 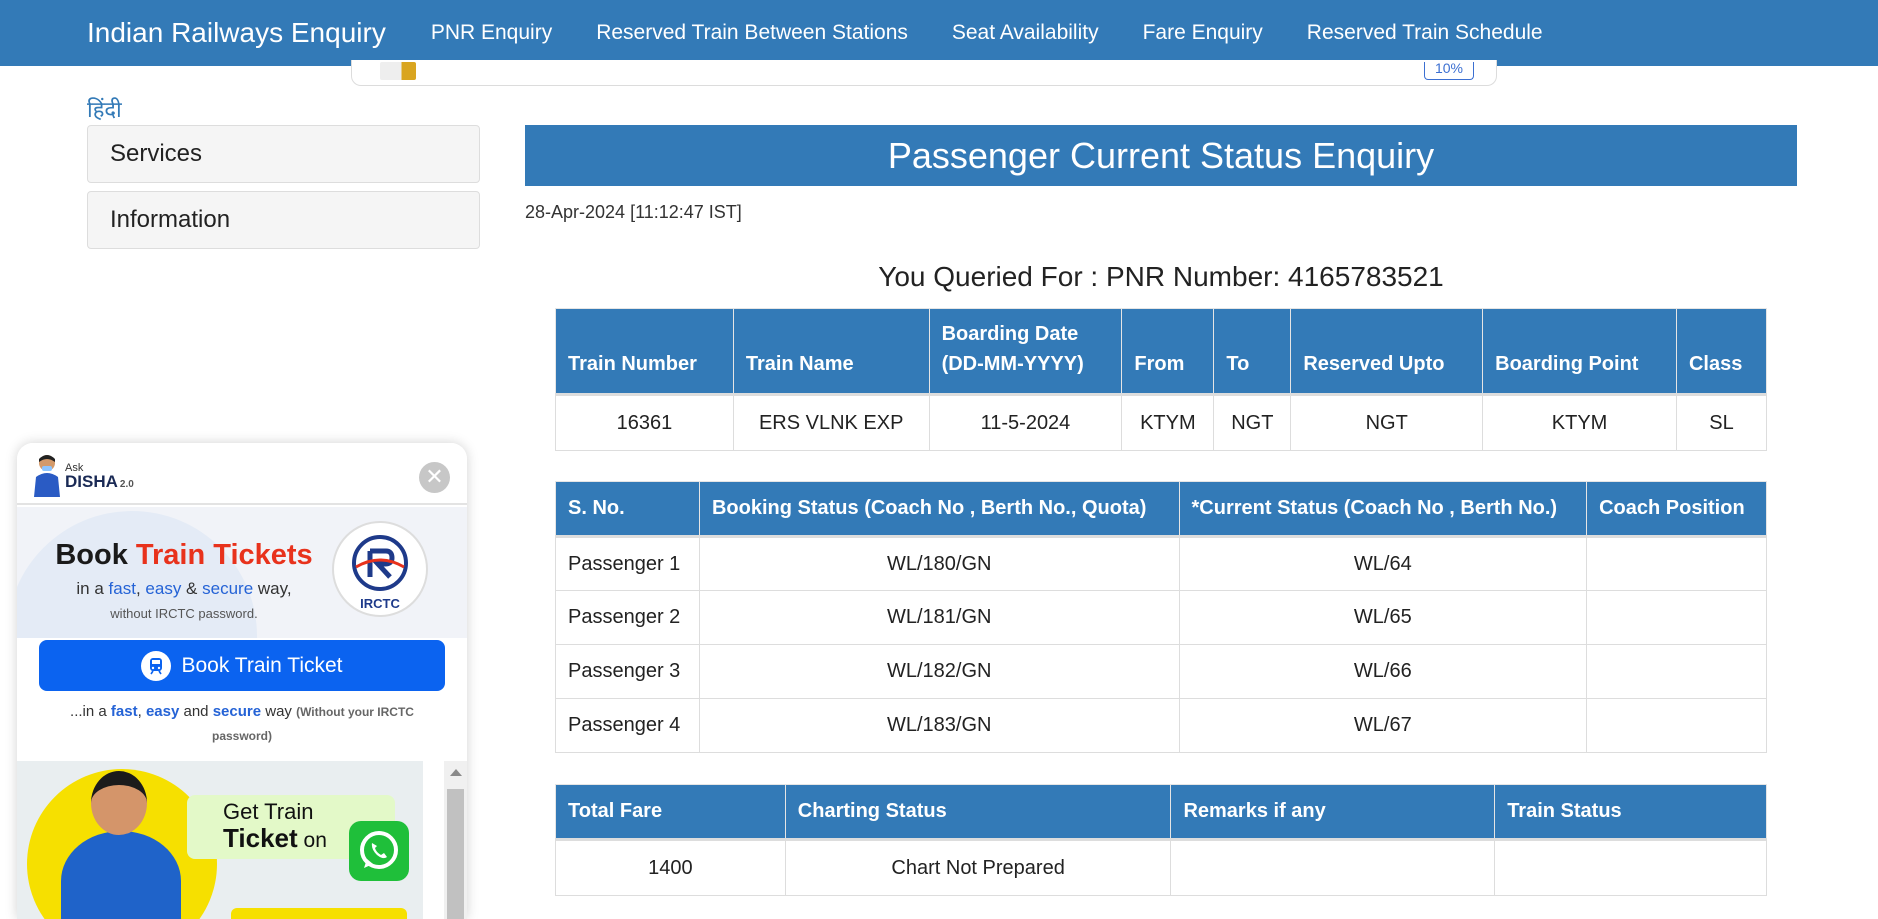 What do you see at coordinates (627, 725) in the screenshot?
I see `passenger-name: Passenger 4` at bounding box center [627, 725].